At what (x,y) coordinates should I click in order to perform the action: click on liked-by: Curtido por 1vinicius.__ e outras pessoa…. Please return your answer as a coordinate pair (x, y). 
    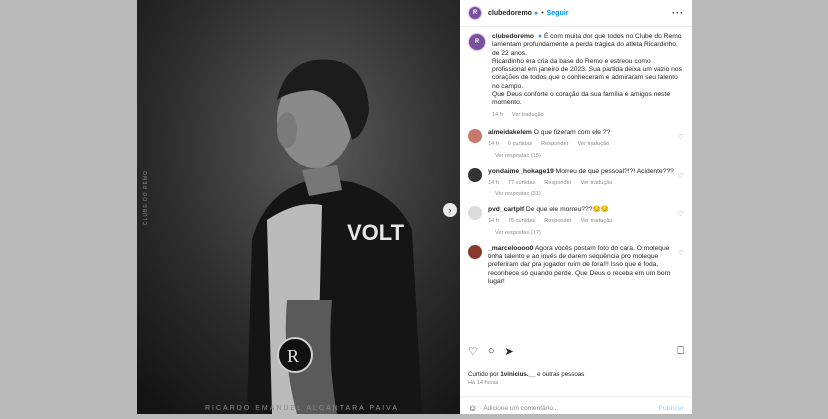
    Looking at the image, I should click on (526, 374).